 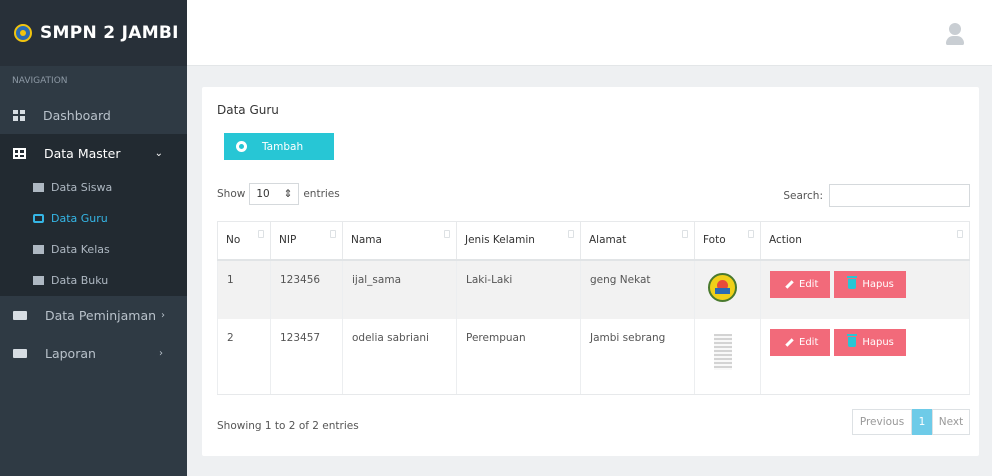 I want to click on document-image, so click(x=723, y=351).